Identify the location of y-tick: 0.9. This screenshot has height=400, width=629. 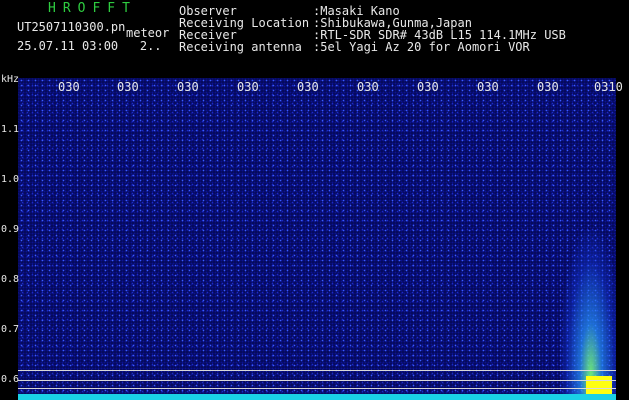
(10, 229).